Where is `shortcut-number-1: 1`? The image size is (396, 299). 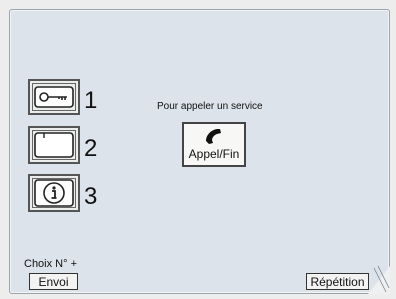
shortcut-number-1: 1 is located at coordinates (91, 100).